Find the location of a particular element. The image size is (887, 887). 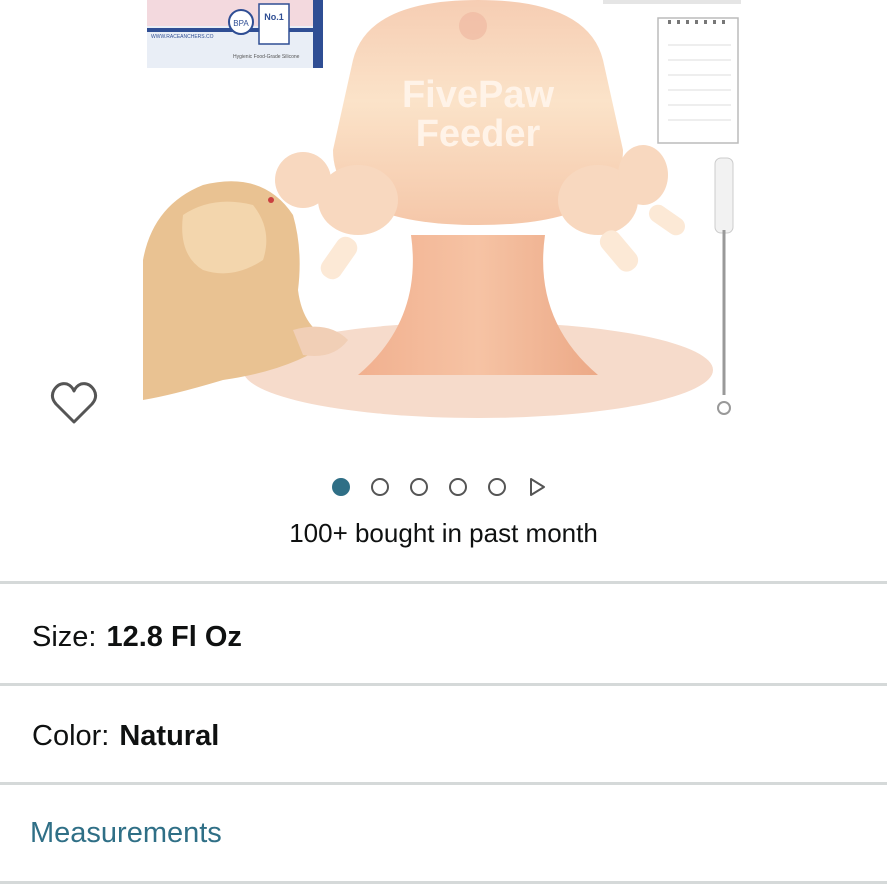

size-value: 12.8 Fl Oz is located at coordinates (174, 637).